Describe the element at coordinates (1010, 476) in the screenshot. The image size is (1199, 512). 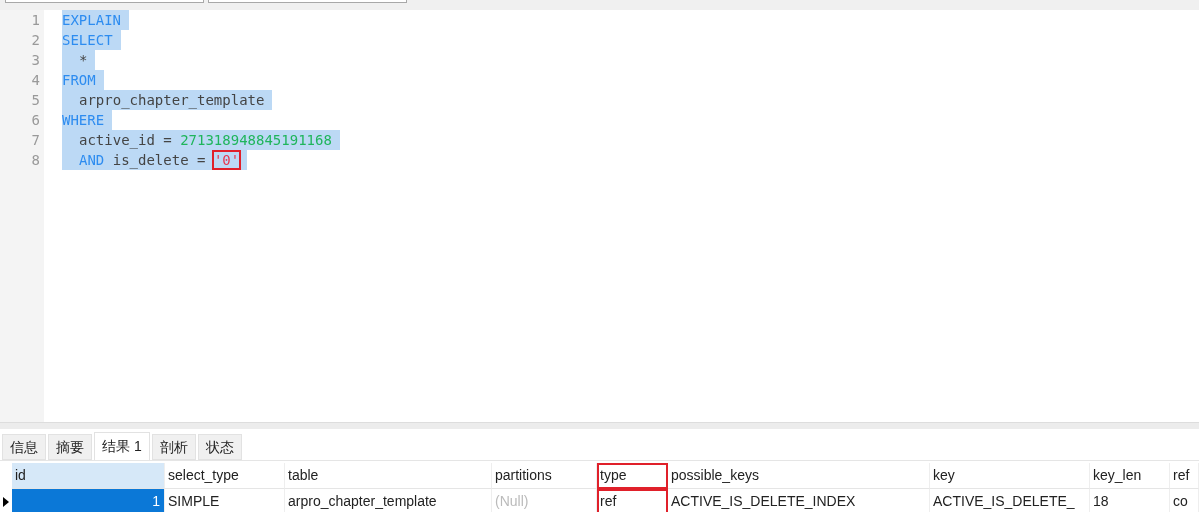
I see `column-header: key` at that location.